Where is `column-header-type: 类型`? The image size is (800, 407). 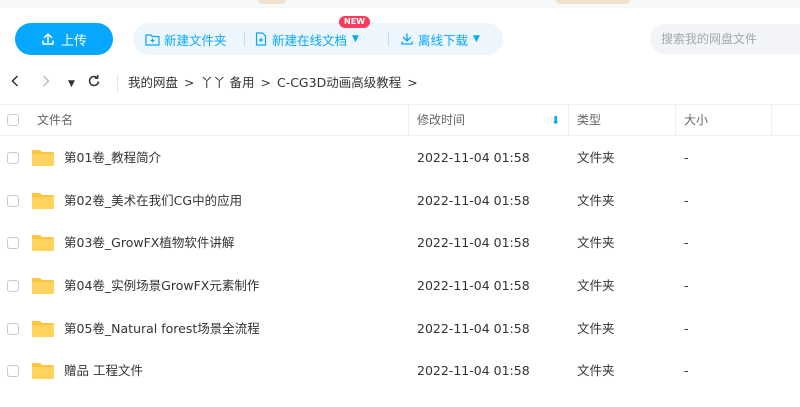
column-header-type: 类型 is located at coordinates (589, 120).